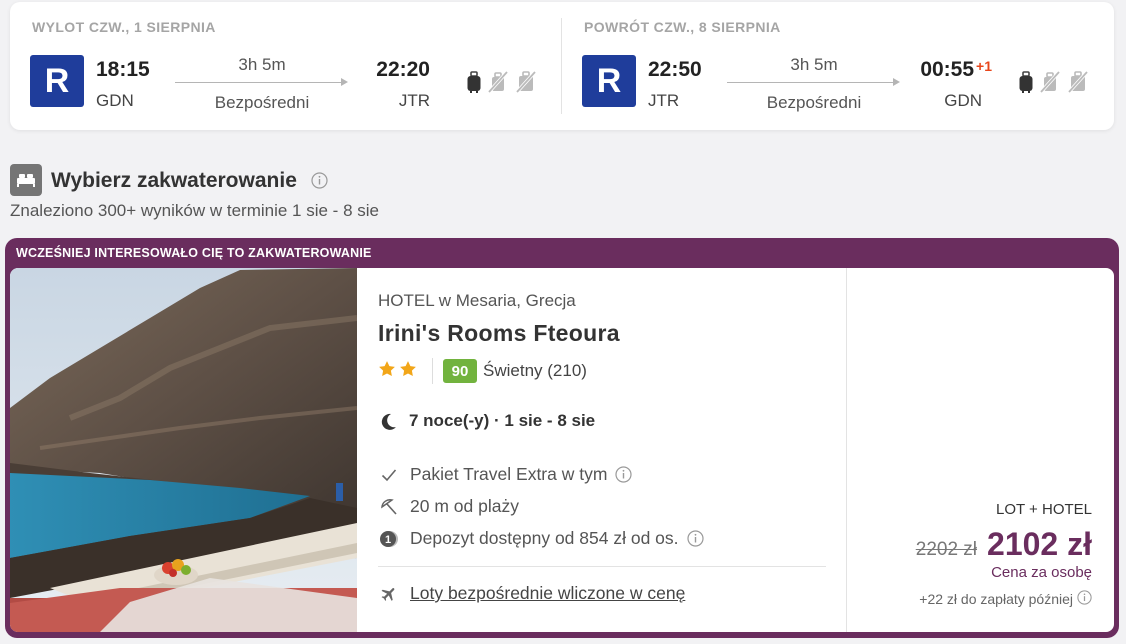  I want to click on deposit-icon: 1, so click(389, 539).